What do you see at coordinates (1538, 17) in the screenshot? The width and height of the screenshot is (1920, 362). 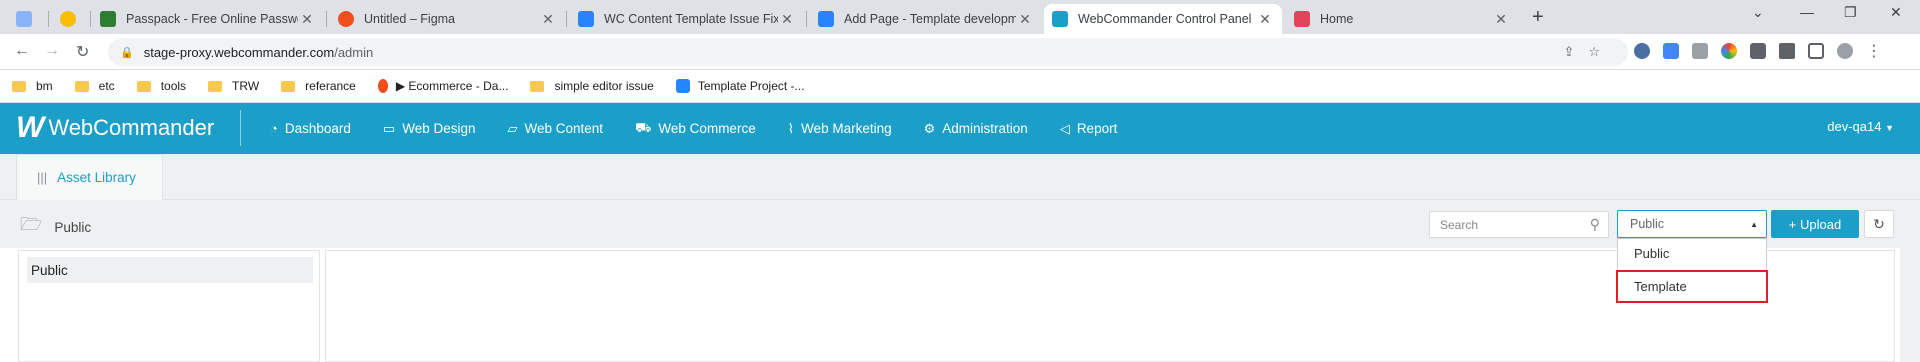 I see `new-tab-button: +` at bounding box center [1538, 17].